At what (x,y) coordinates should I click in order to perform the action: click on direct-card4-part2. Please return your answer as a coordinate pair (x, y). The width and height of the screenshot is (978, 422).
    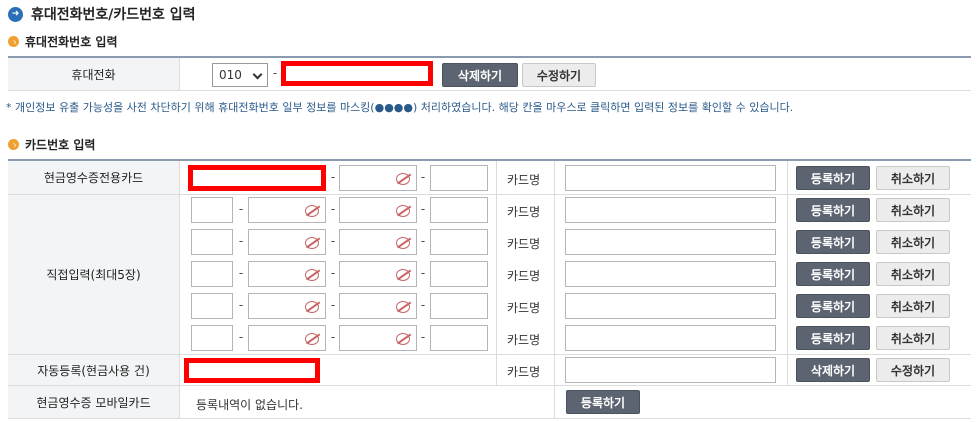
    Looking at the image, I should click on (287, 306).